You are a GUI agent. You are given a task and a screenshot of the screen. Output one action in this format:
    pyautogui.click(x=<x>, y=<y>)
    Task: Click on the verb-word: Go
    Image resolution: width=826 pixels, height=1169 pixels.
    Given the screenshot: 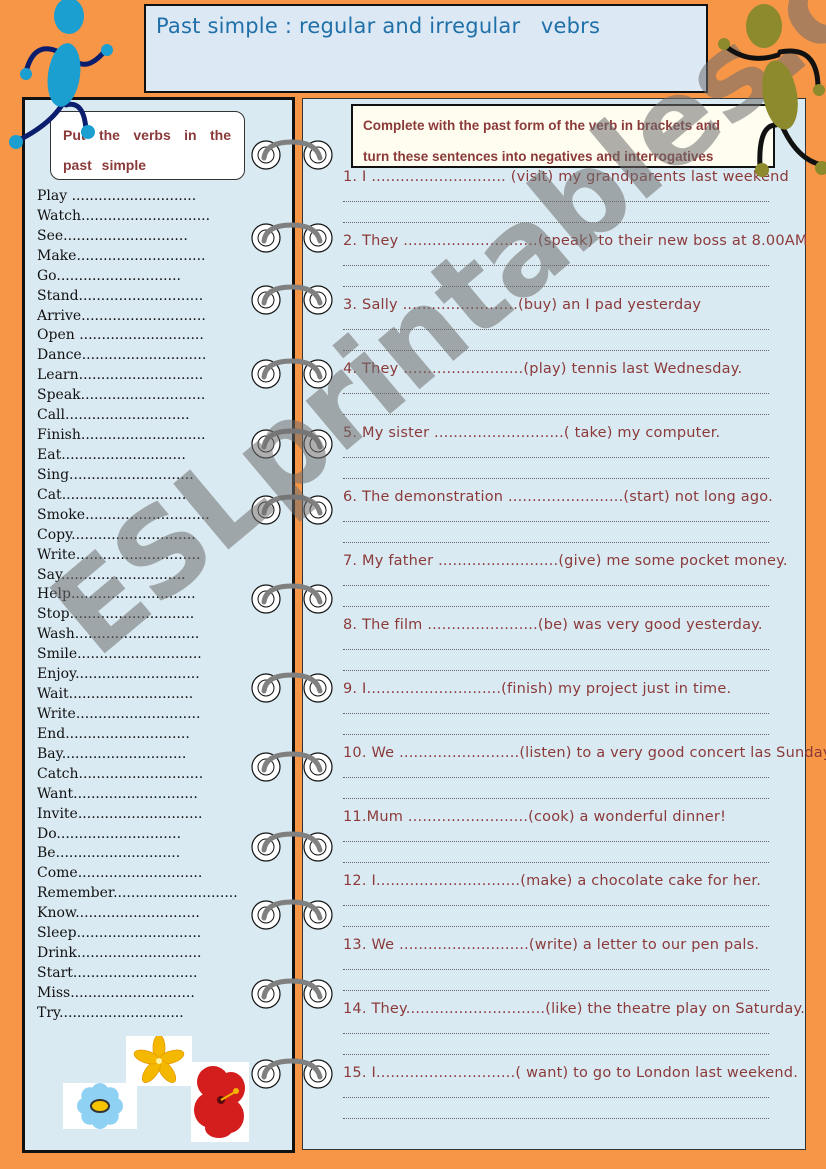 What is the action you would take?
    pyautogui.click(x=47, y=275)
    